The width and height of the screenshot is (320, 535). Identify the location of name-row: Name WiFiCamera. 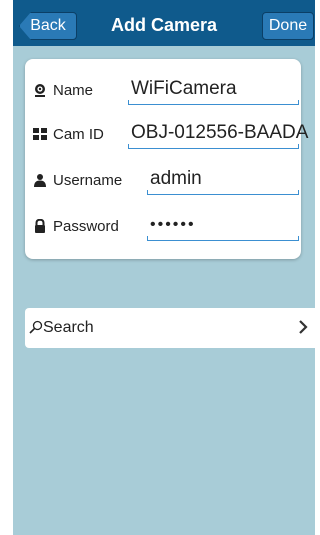
(166, 90).